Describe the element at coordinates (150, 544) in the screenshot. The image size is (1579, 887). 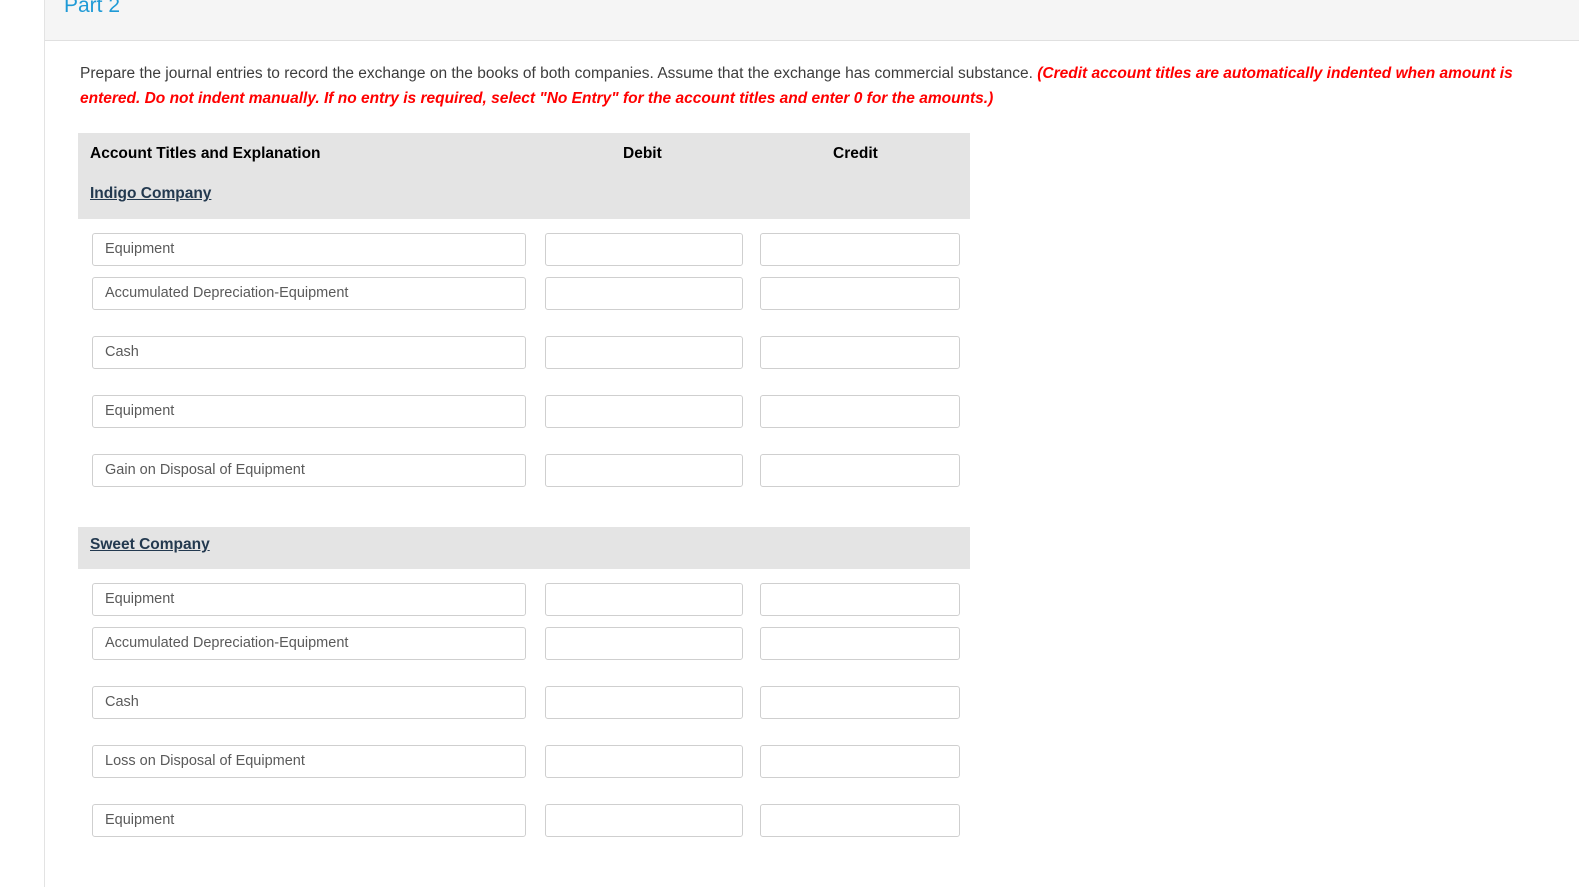
I see `section-header-sweet-company: Sweet Company` at that location.